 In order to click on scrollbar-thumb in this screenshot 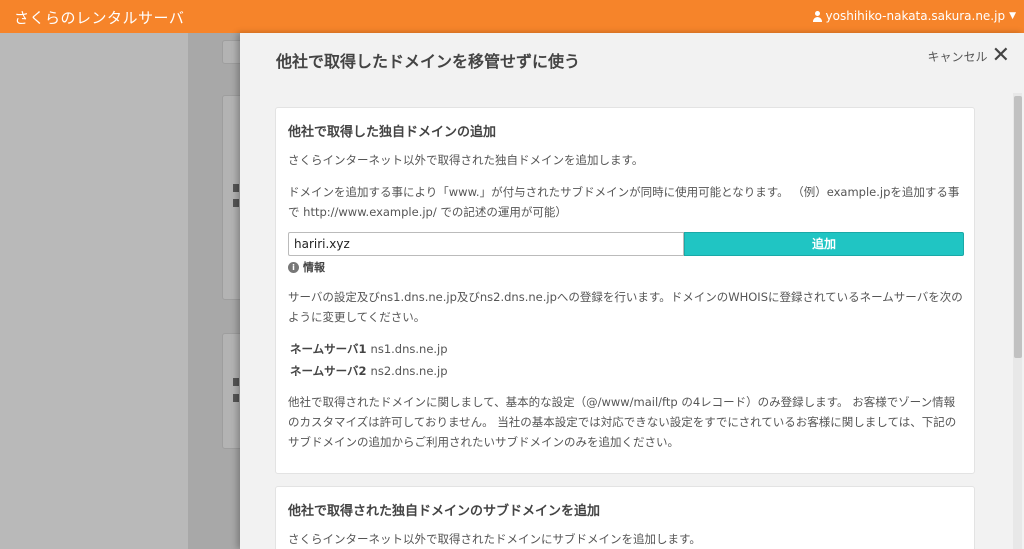, I will do `click(1018, 227)`.